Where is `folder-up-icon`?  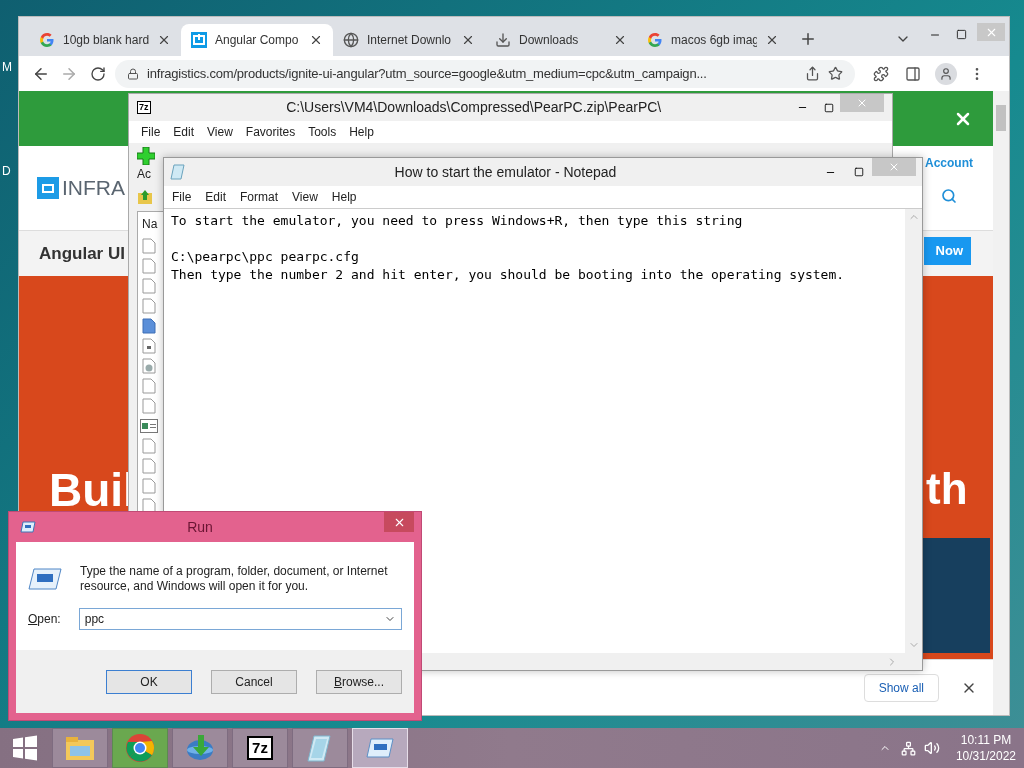
folder-up-icon is located at coordinates (146, 197).